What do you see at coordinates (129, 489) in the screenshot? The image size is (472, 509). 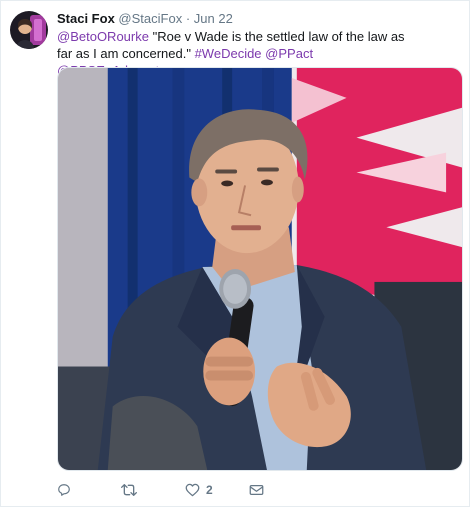 I see `retweet-icon` at bounding box center [129, 489].